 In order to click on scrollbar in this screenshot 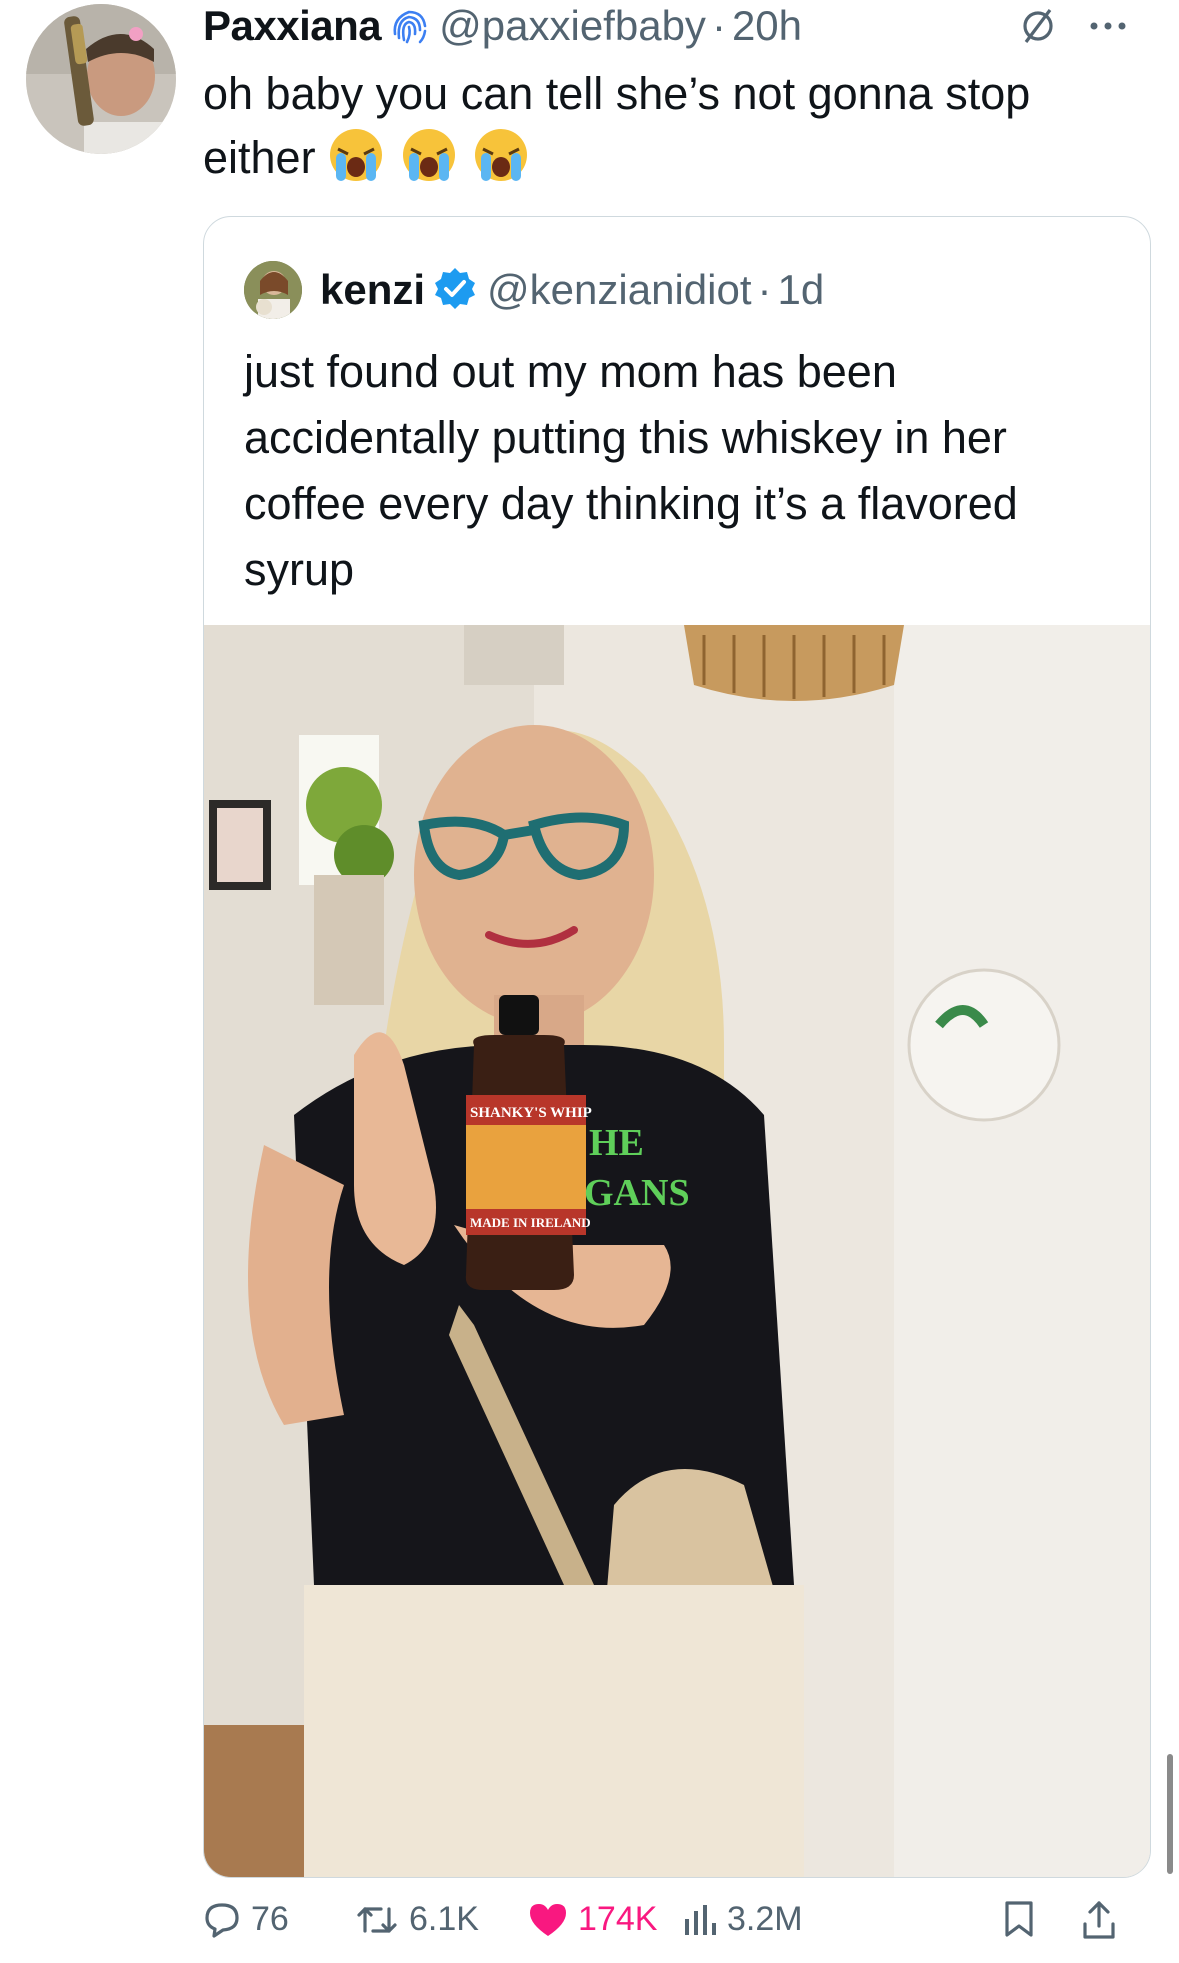, I will do `click(1170, 1814)`.